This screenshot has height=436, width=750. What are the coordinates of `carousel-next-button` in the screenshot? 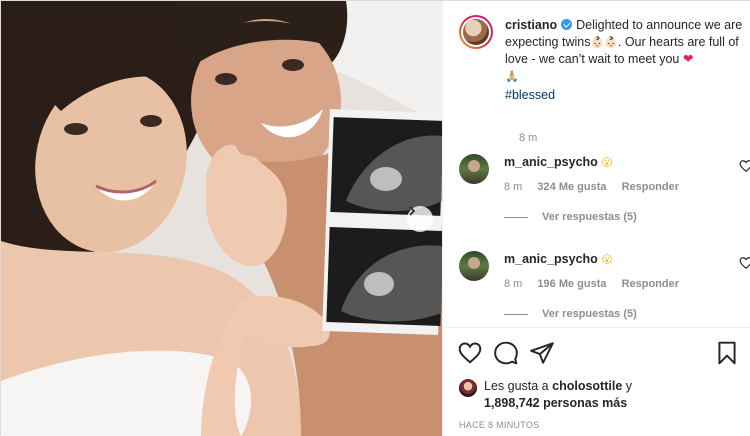 It's located at (420, 219).